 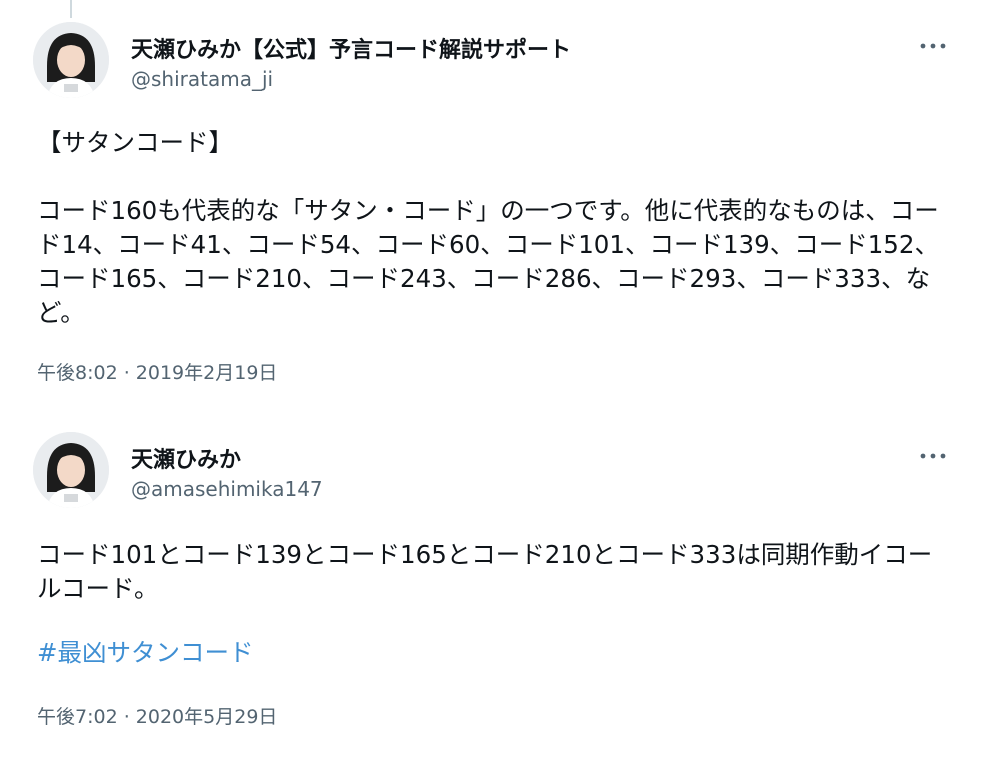 What do you see at coordinates (157, 371) in the screenshot?
I see `tweet-timestamp: 午後8:02 · 2019年2月19日` at bounding box center [157, 371].